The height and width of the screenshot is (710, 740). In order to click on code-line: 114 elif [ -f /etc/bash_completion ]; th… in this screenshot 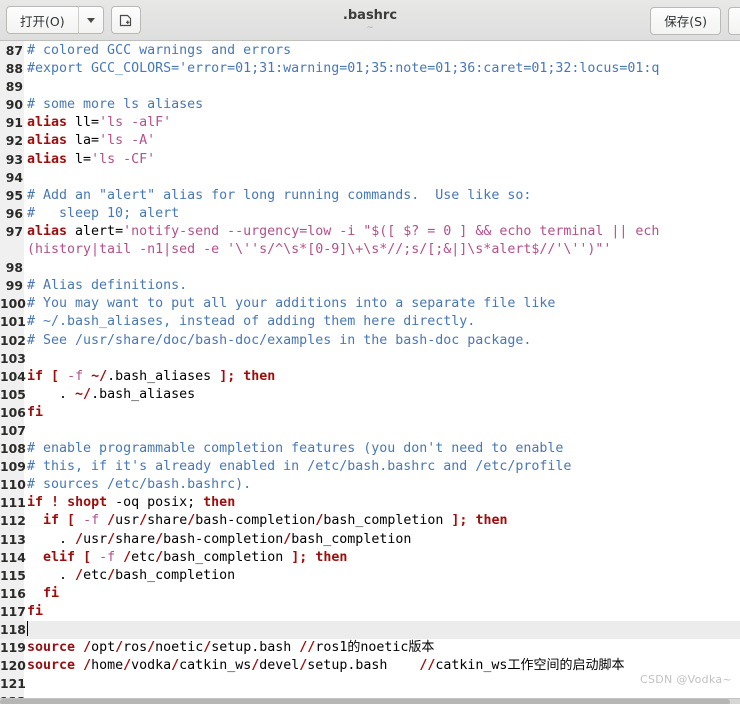, I will do `click(370, 558)`.